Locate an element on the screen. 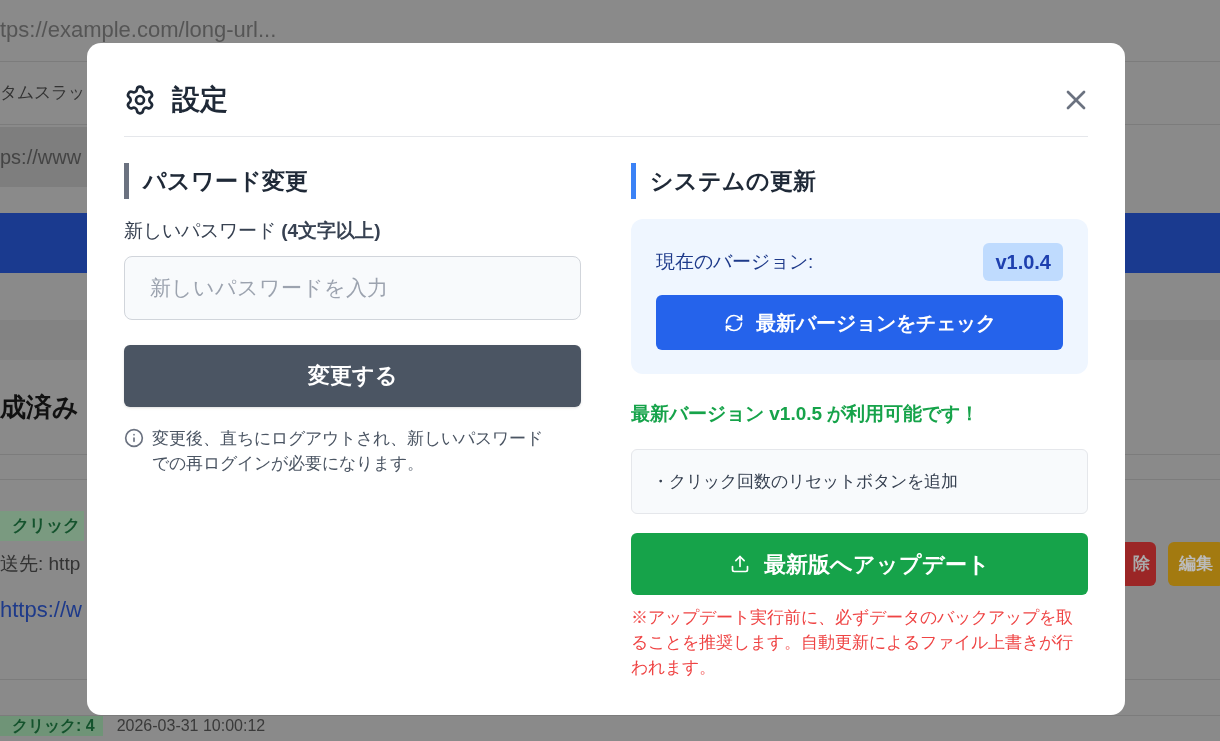  available-message: 最新バージョン v1.0.5 が利用可能です！ is located at coordinates (806, 414).